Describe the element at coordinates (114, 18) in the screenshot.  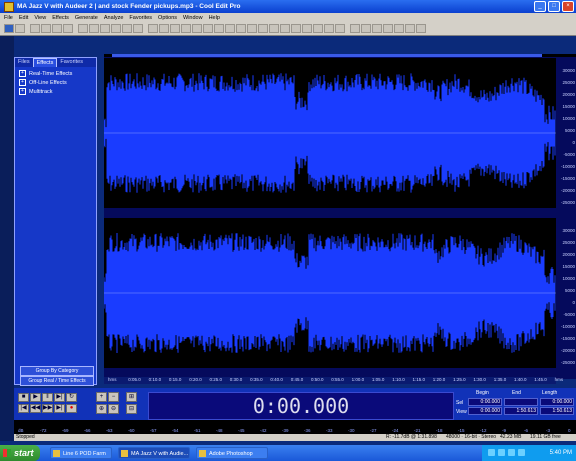
I see `menu-item-analyze: Analyze` at that location.